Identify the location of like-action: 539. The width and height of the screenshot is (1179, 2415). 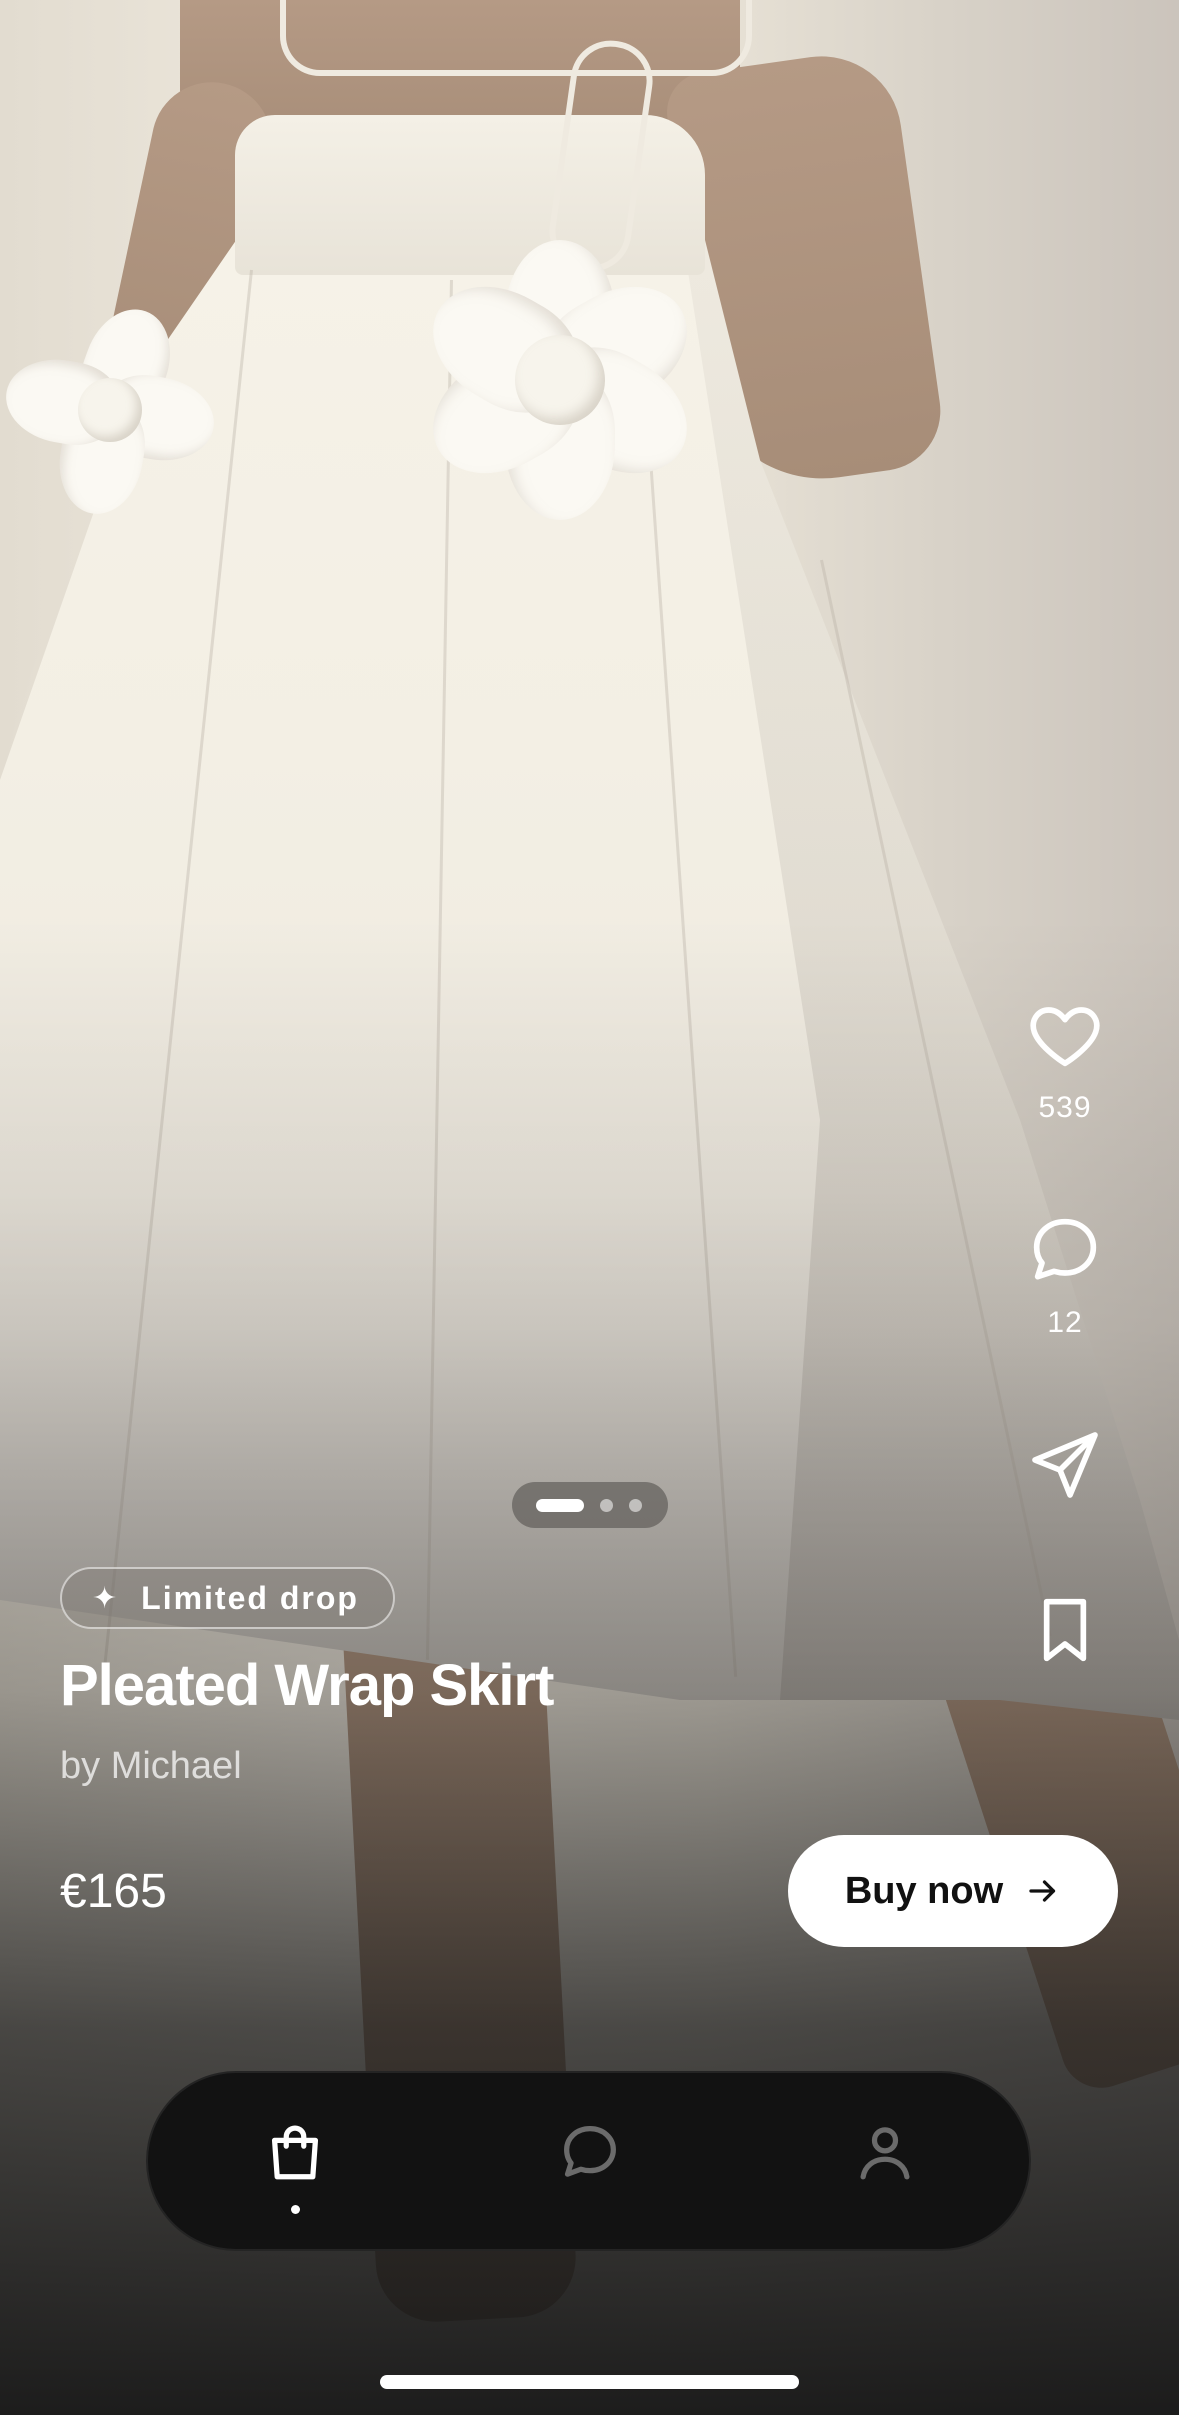
(1065, 1060).